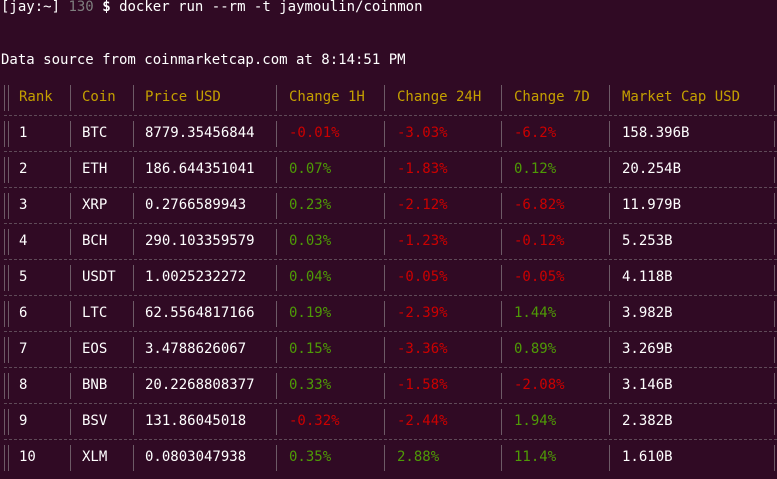 The image size is (777, 479). Describe the element at coordinates (314, 421) in the screenshot. I see `cell-change-1h: -0.32%` at that location.